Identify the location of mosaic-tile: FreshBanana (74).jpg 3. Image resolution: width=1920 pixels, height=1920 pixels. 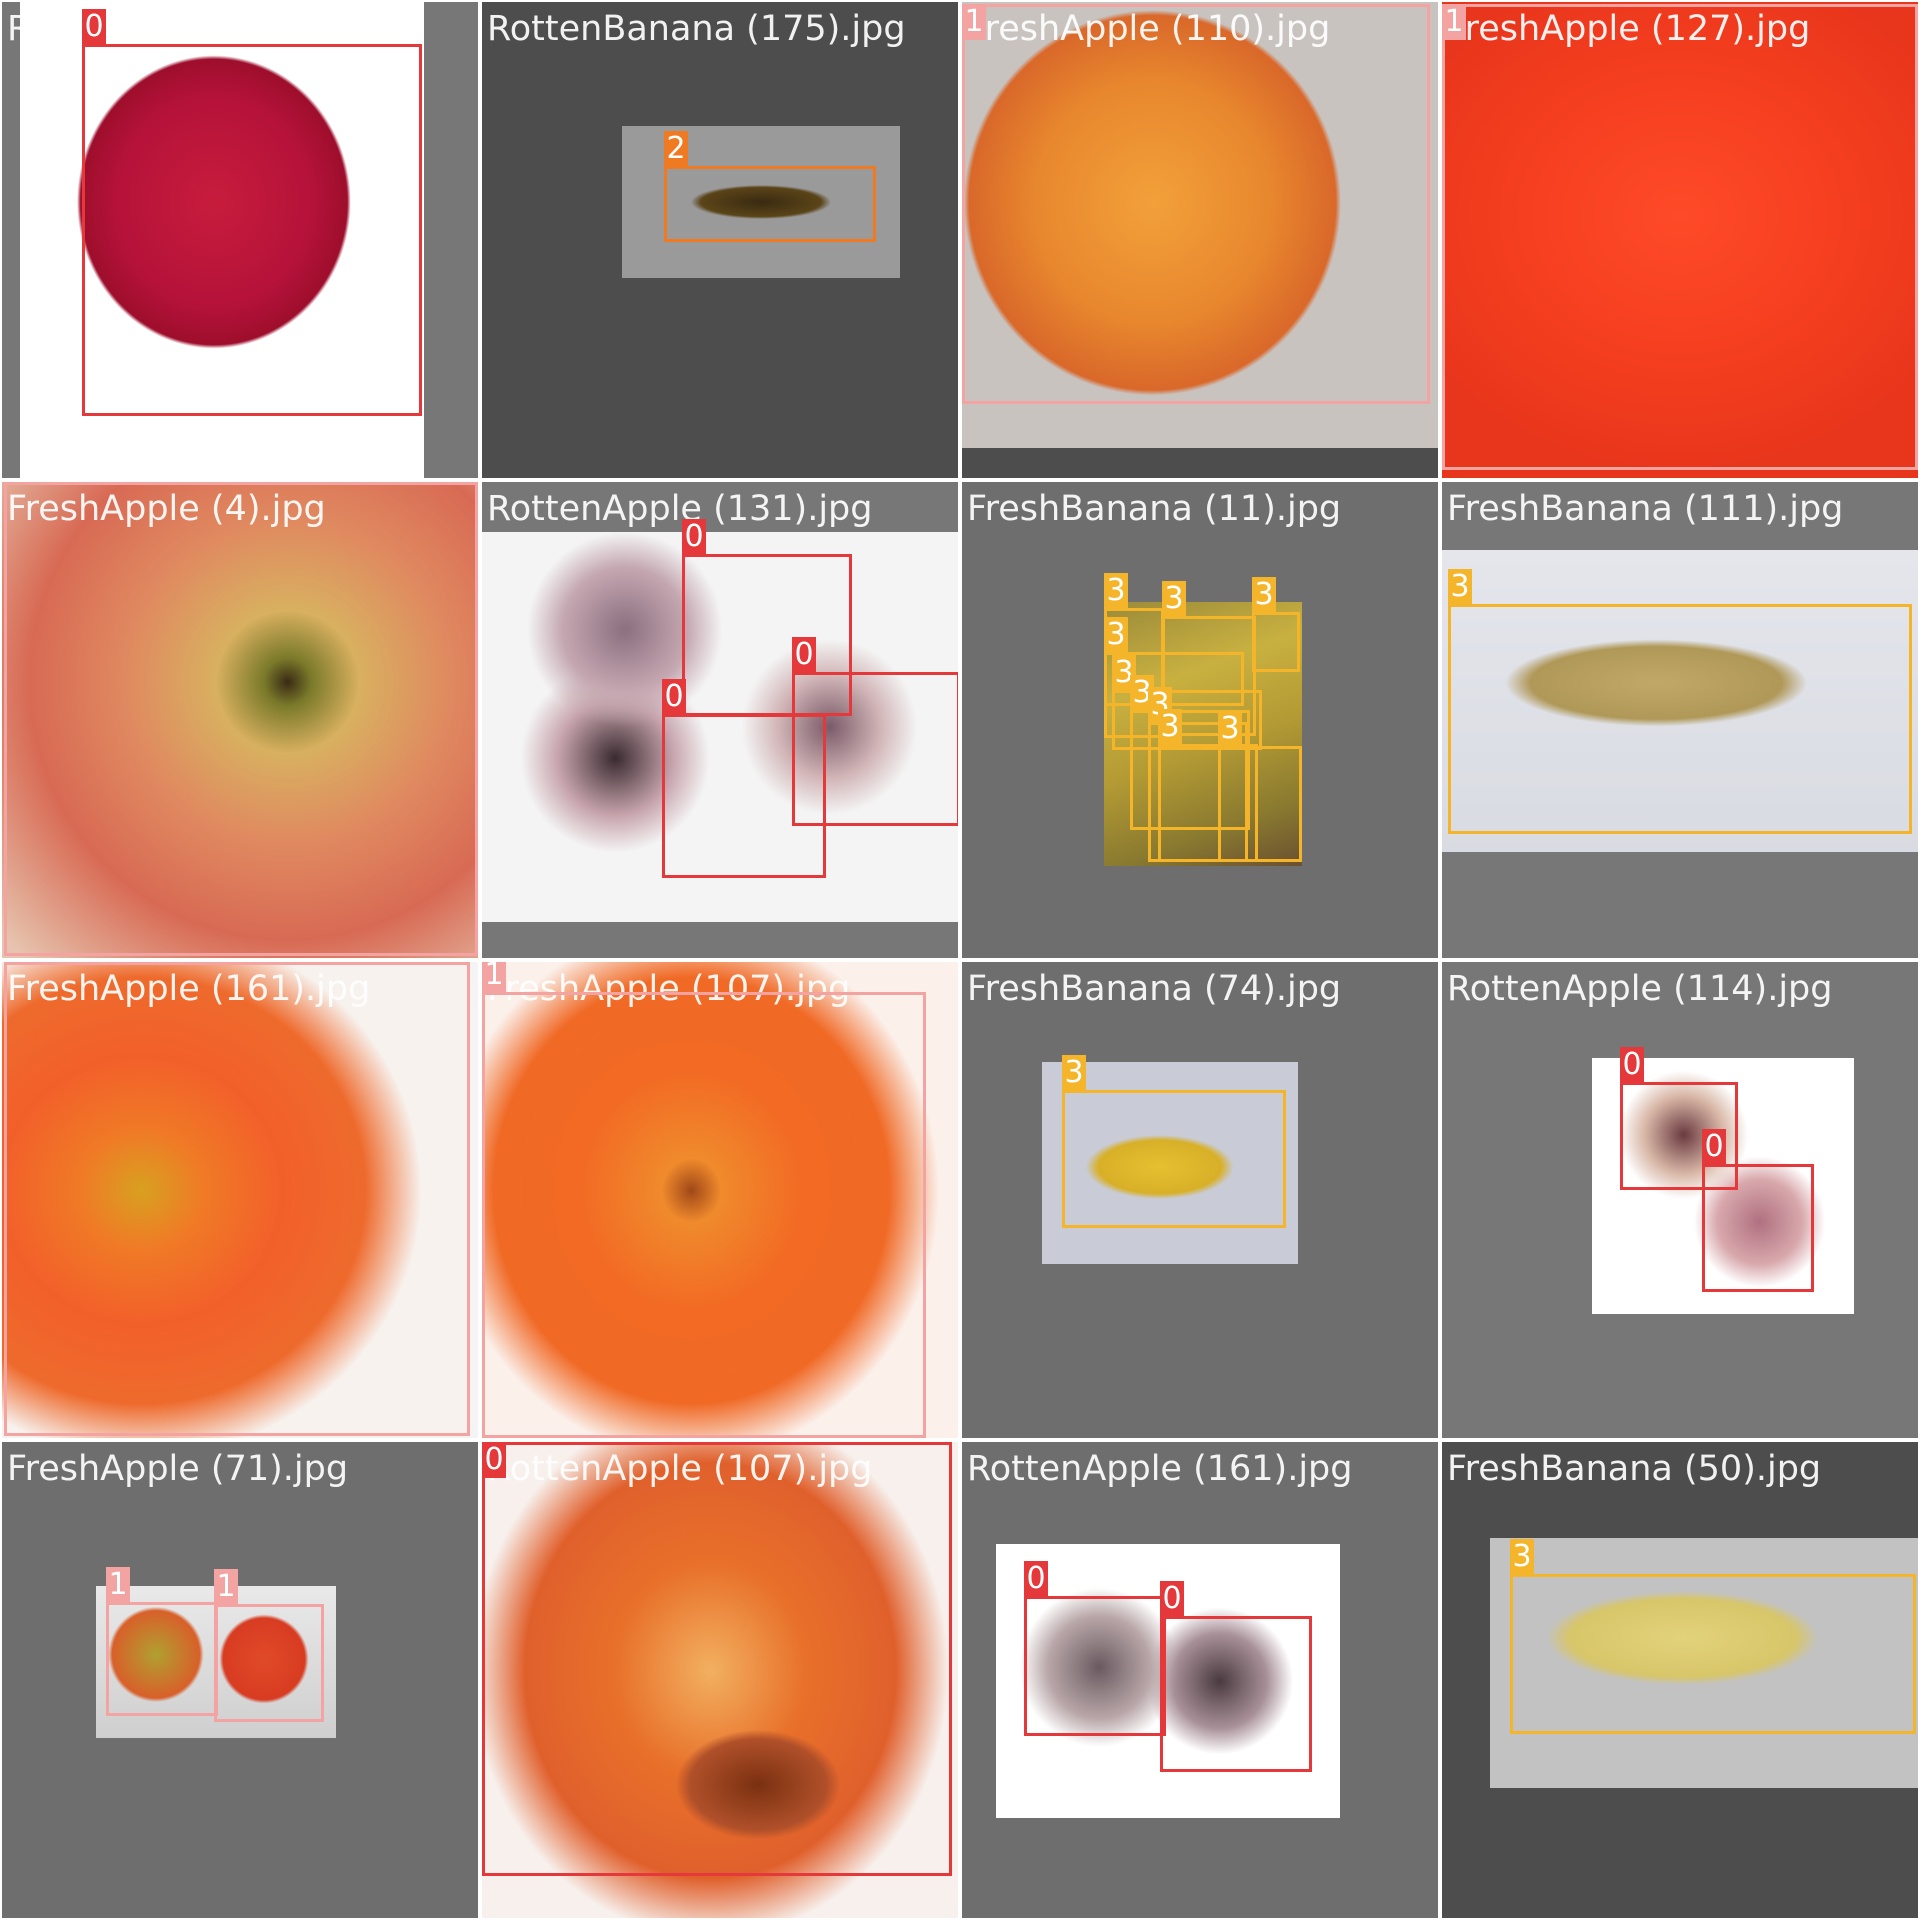
(1200, 1200).